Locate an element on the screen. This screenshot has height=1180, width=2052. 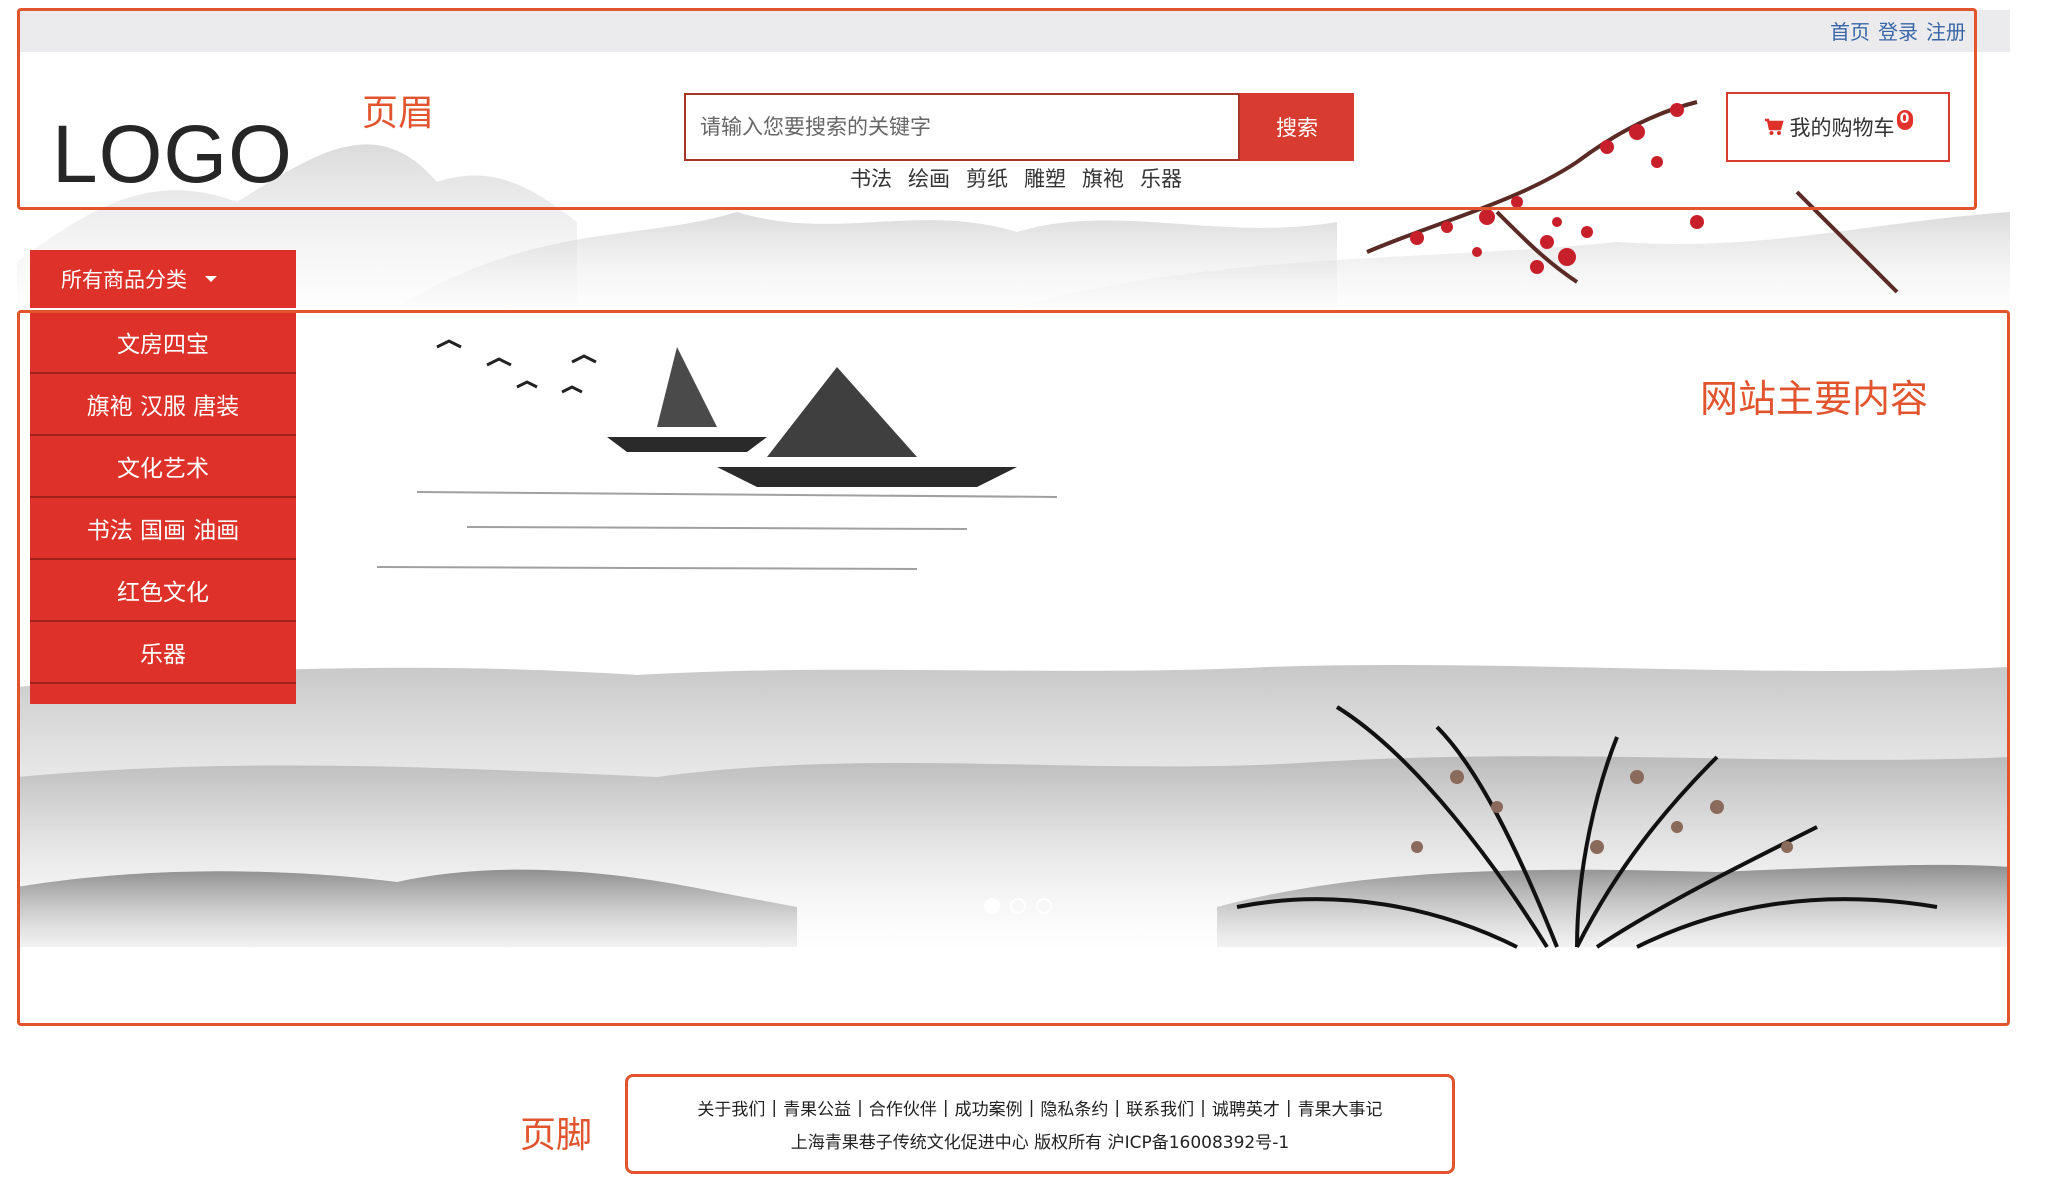
hot-keyword: 雕塑 is located at coordinates (1045, 178).